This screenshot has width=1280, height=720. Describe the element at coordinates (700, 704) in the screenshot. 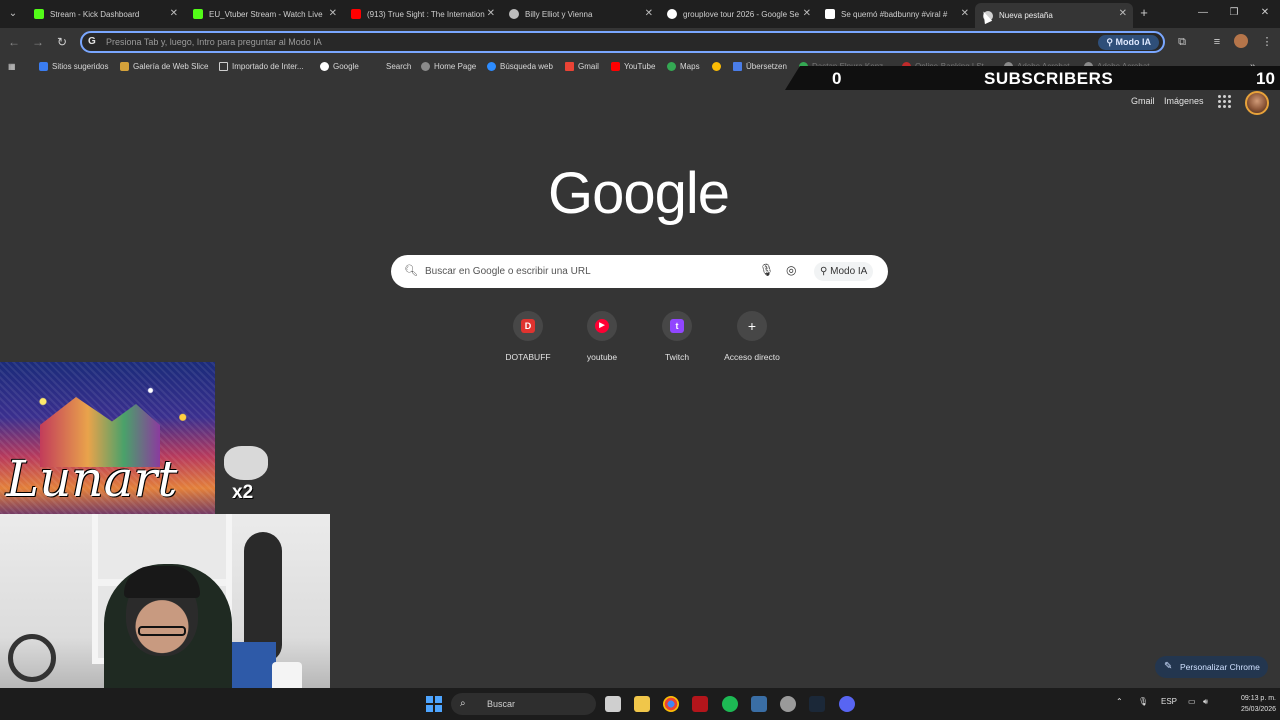

I see `dota-icon` at that location.